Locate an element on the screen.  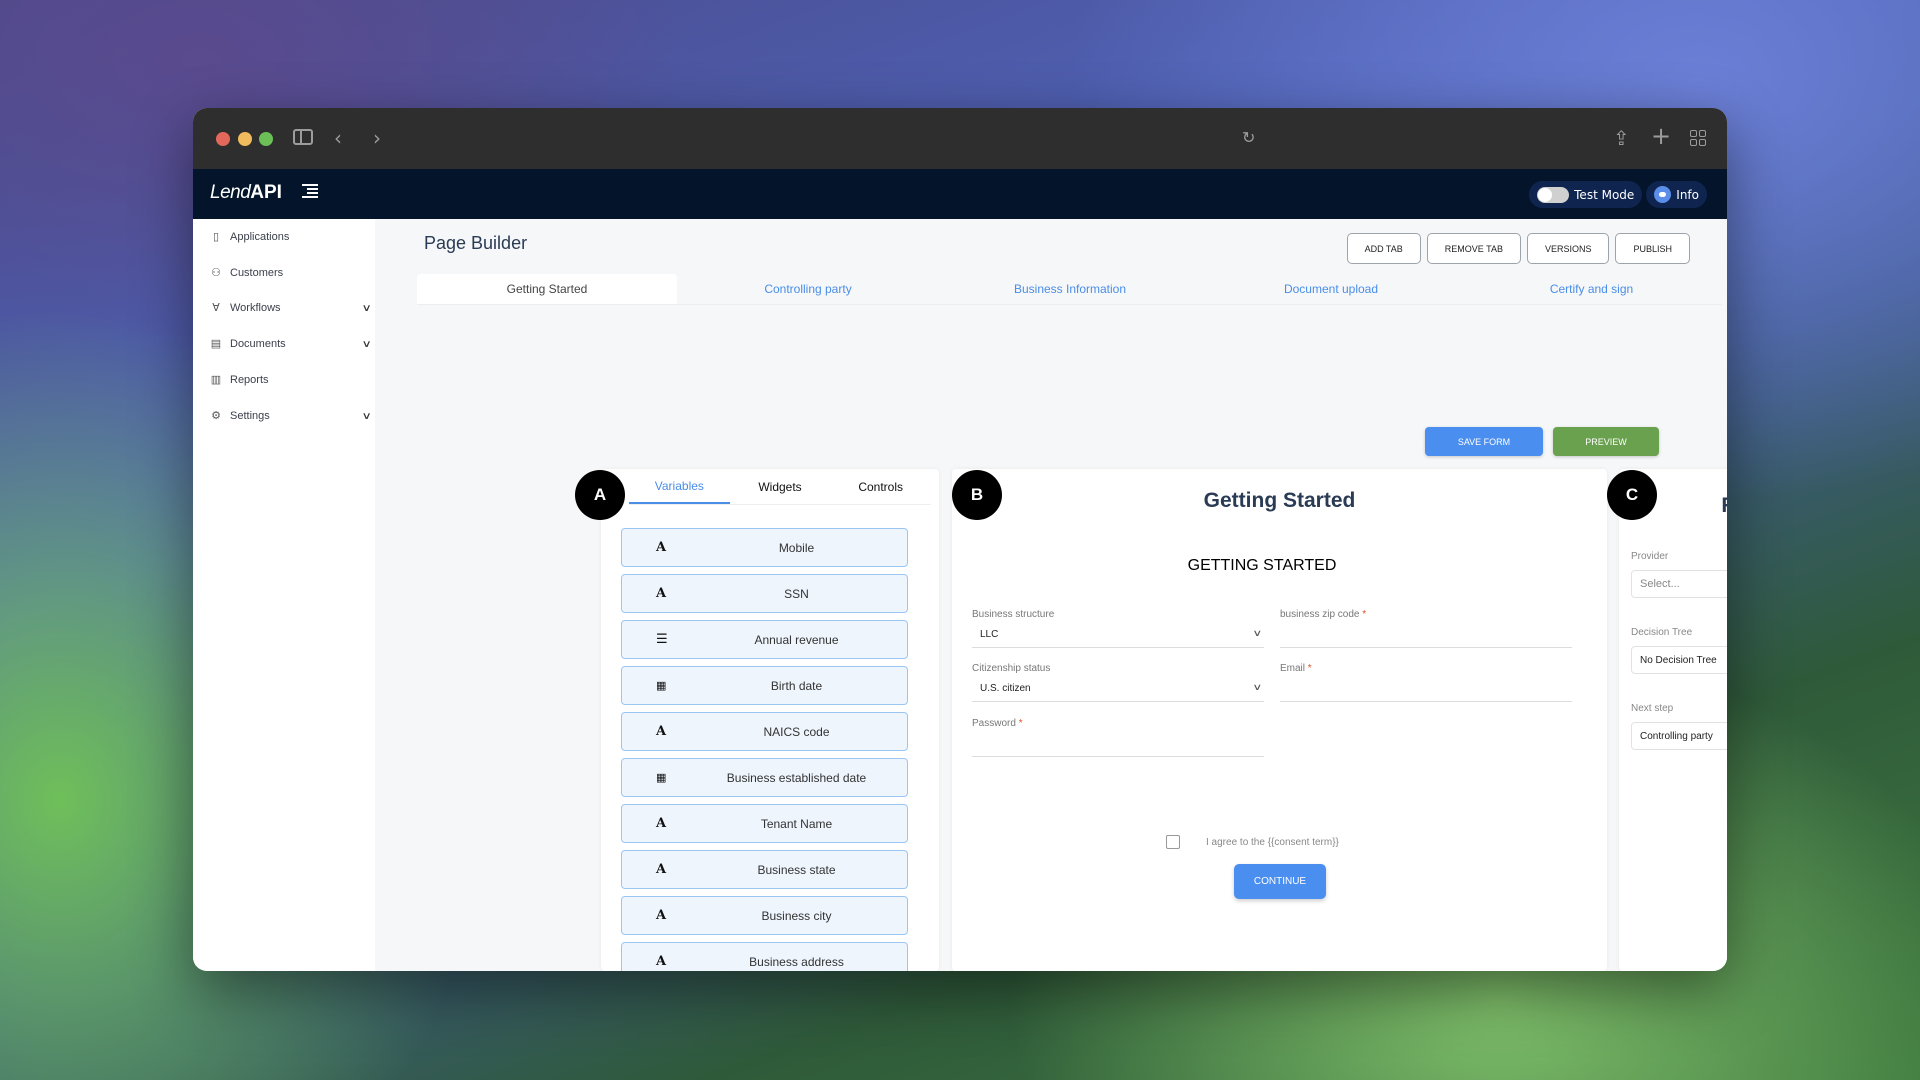
tab-variables: Variables is located at coordinates (679, 486).